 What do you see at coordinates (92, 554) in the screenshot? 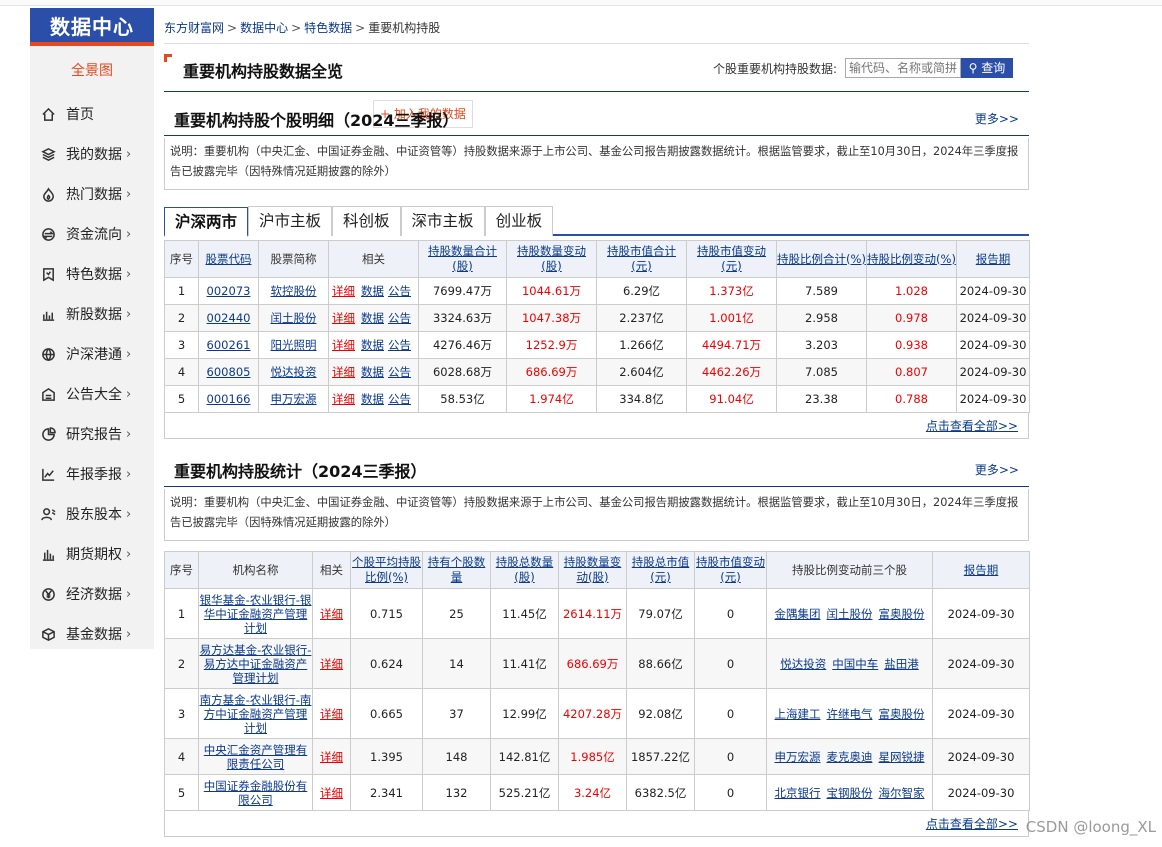
I see `sidebar-item-11: 期货期权 ›` at bounding box center [92, 554].